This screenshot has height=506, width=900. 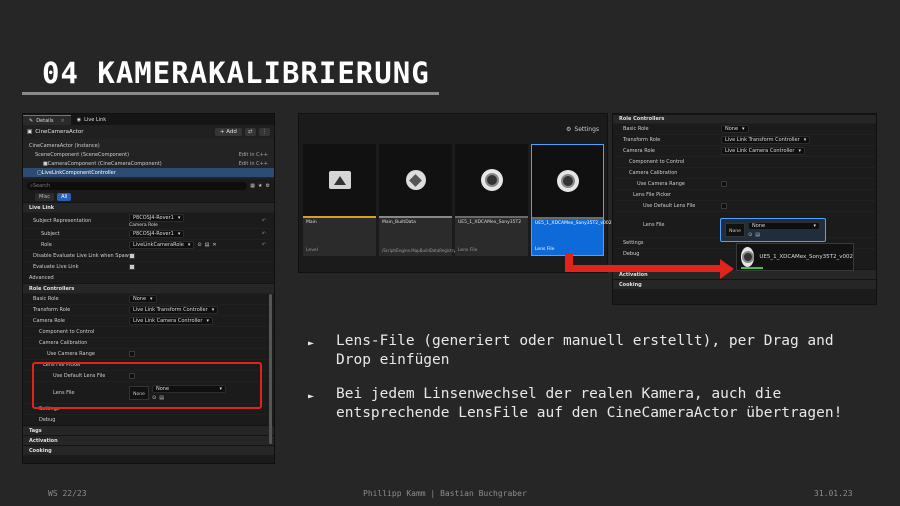 What do you see at coordinates (91, 120) in the screenshot?
I see `tab-live-link: ◉ Live Link` at bounding box center [91, 120].